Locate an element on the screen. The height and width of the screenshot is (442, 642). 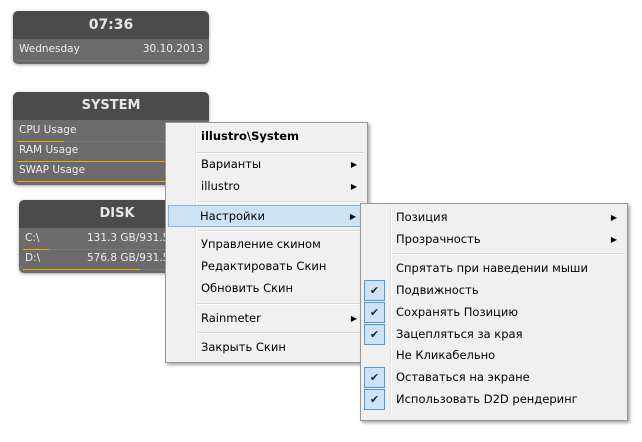
menu-item-settings: Настройки ▶ is located at coordinates (266, 216).